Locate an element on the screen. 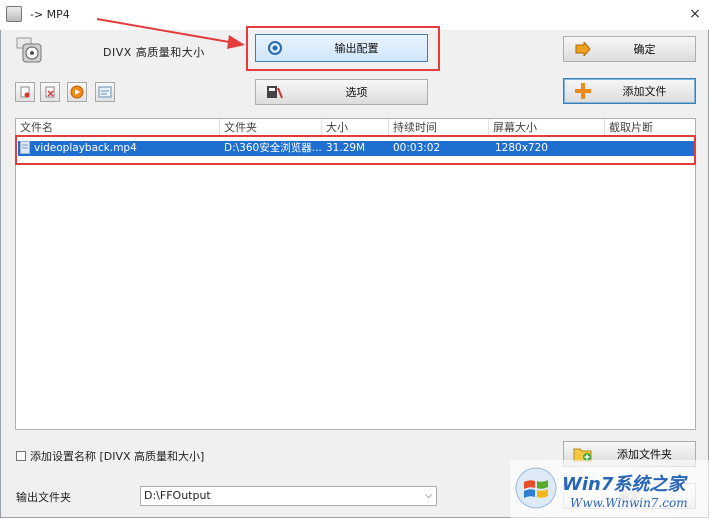  options-button: 选项 is located at coordinates (341, 92).